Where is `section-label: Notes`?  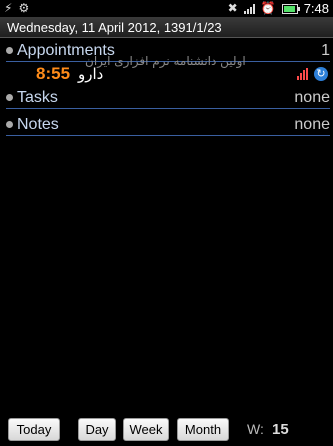 section-label: Notes is located at coordinates (38, 124).